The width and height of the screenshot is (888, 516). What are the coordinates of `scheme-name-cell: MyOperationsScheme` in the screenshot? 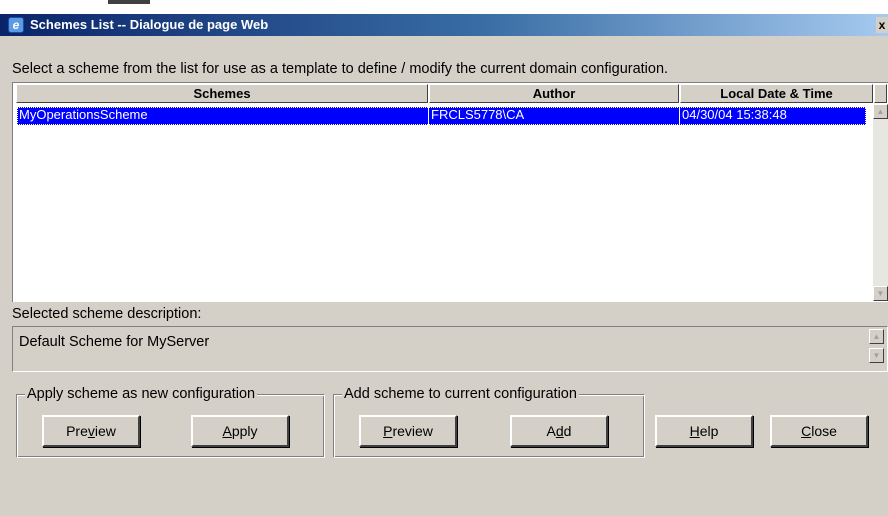 It's located at (83, 114).